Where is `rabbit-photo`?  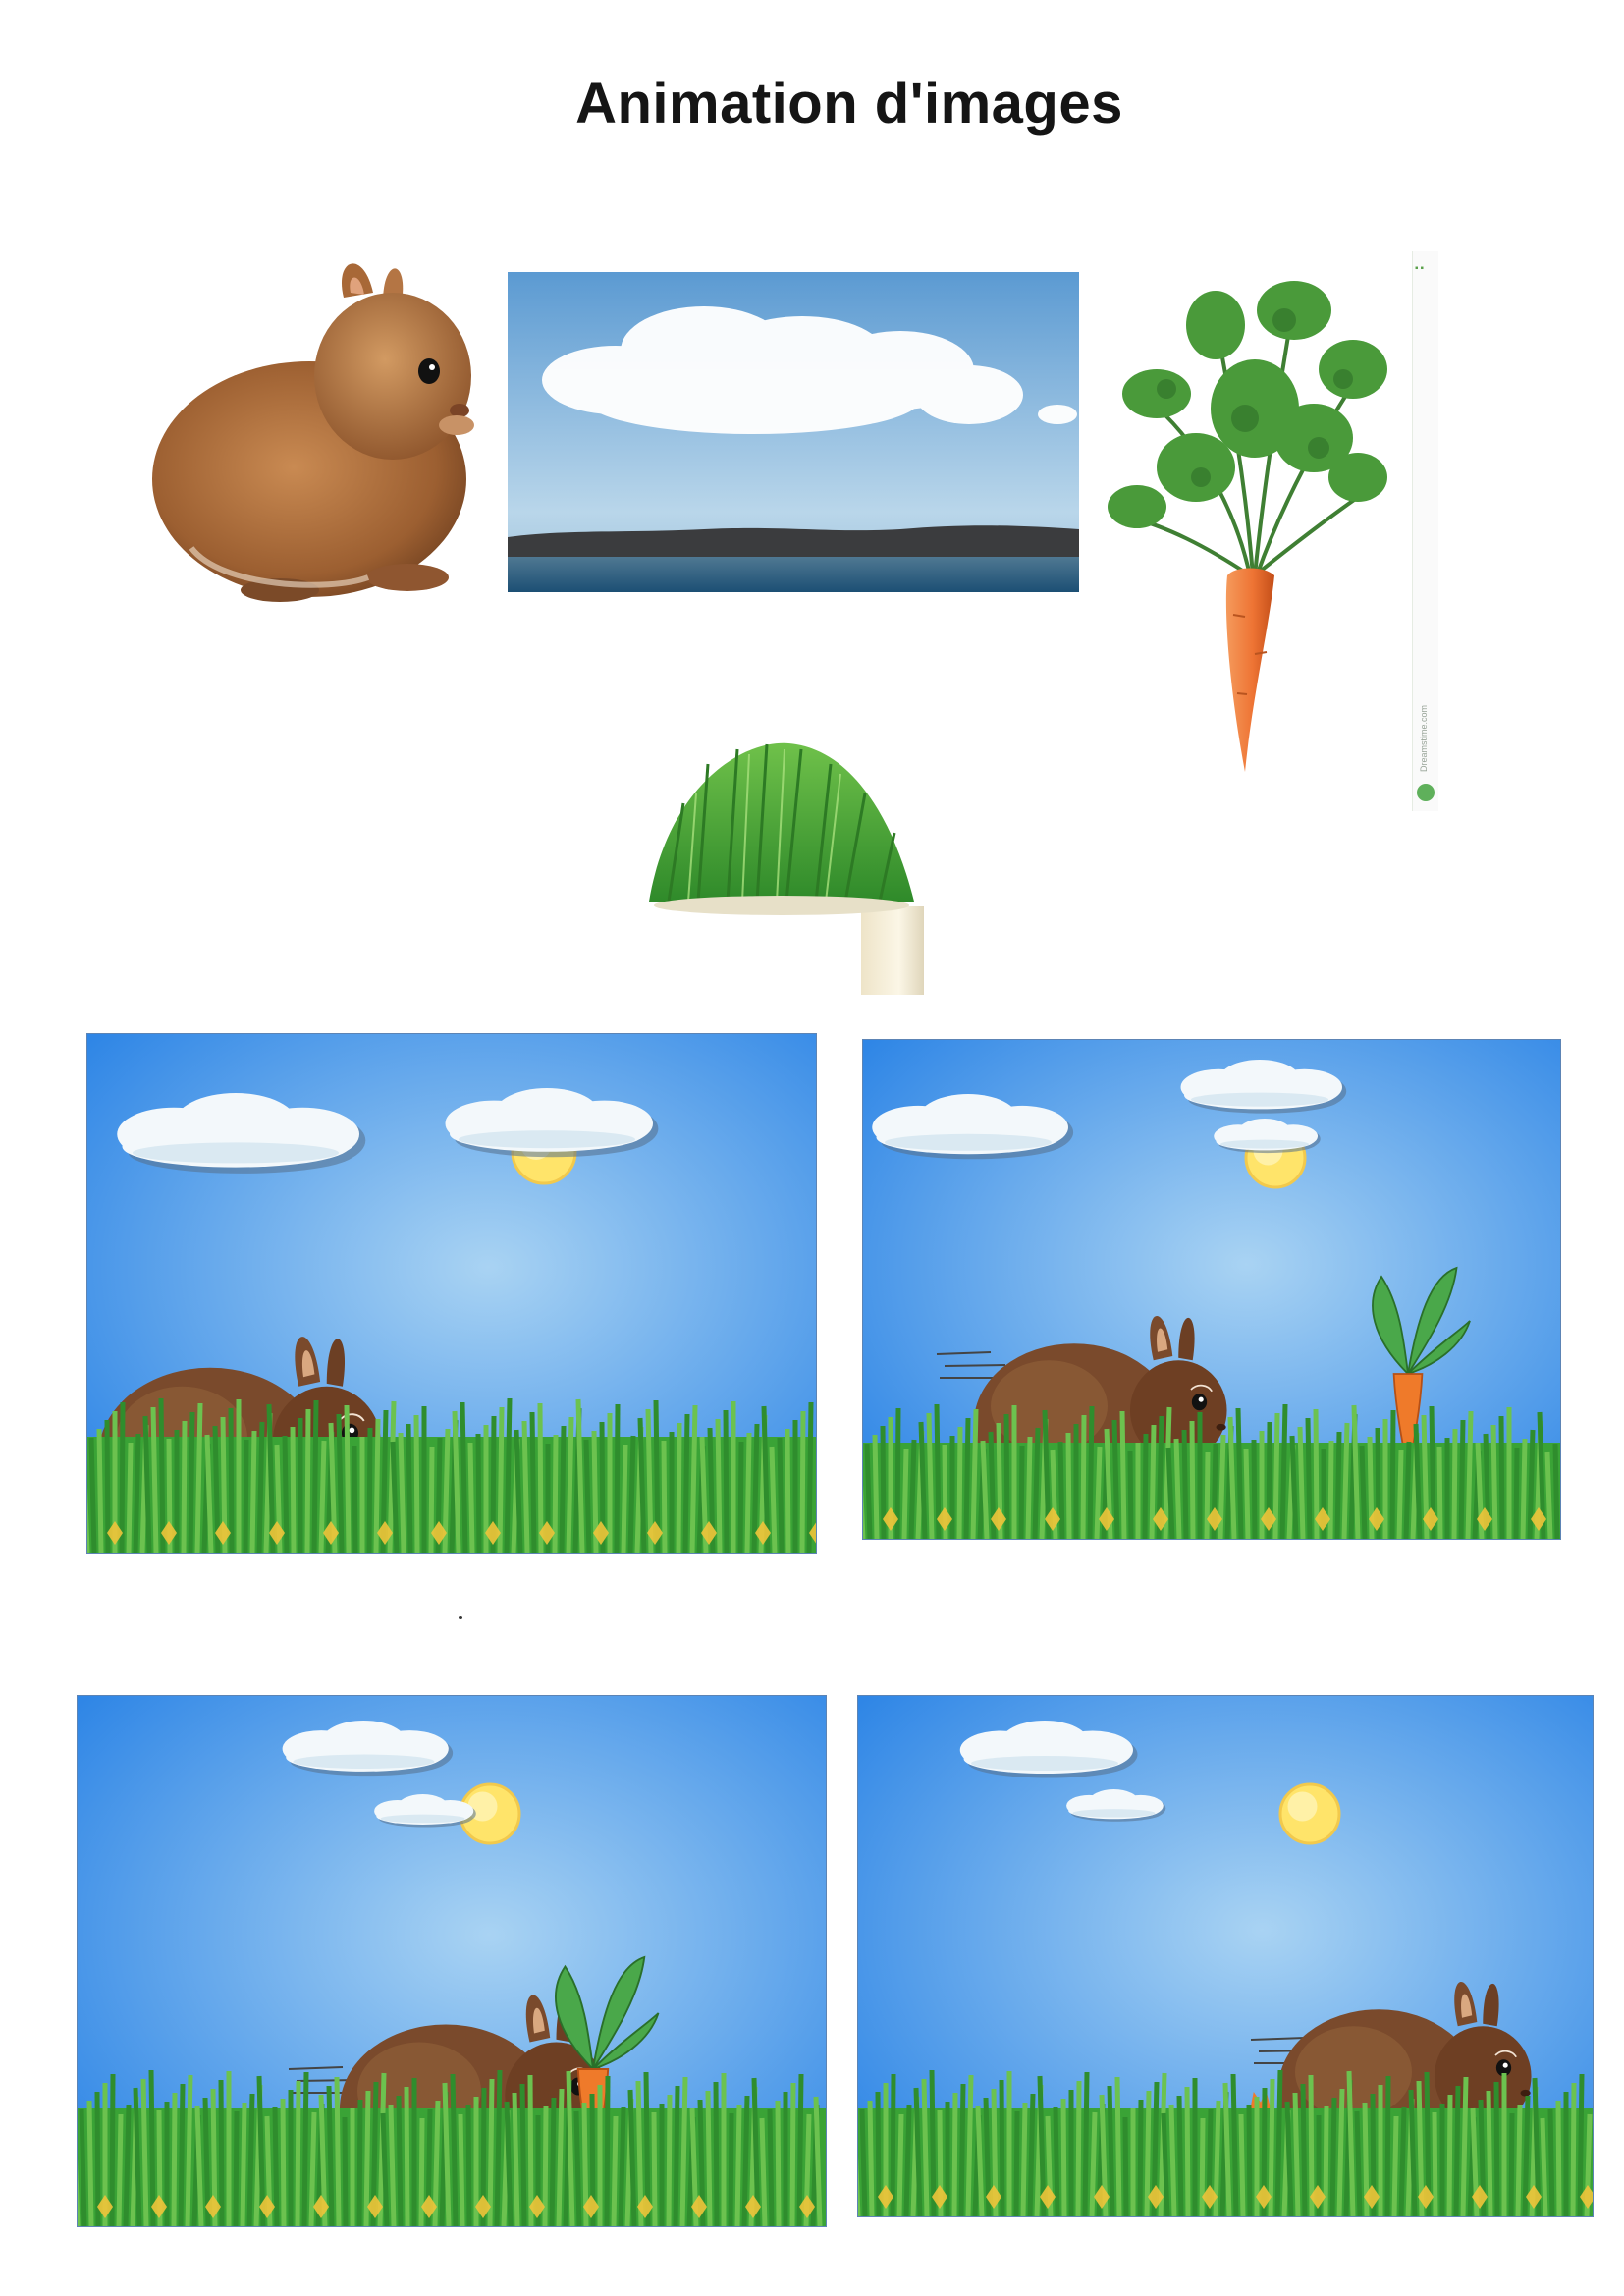 rabbit-photo is located at coordinates (319, 435).